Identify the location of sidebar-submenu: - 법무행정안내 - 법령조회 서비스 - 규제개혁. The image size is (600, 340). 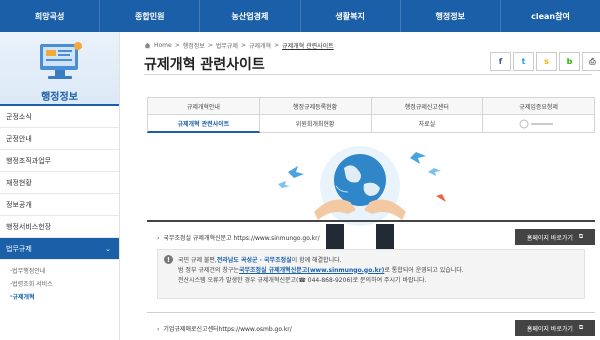
(59, 283).